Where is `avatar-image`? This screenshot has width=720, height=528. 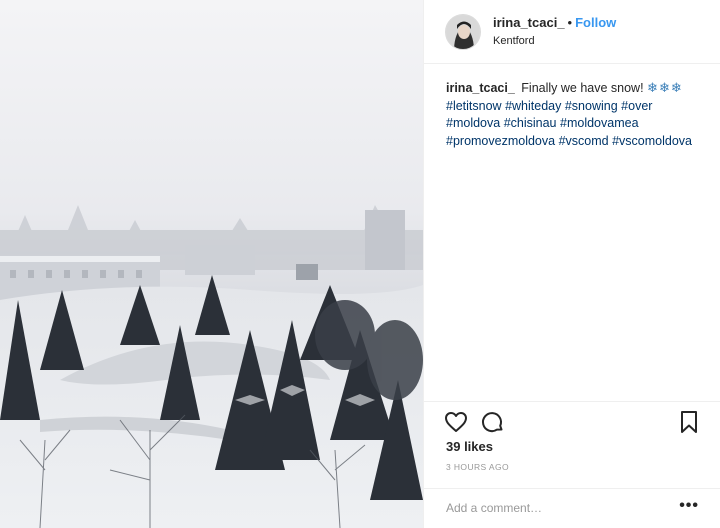
avatar-image is located at coordinates (463, 31).